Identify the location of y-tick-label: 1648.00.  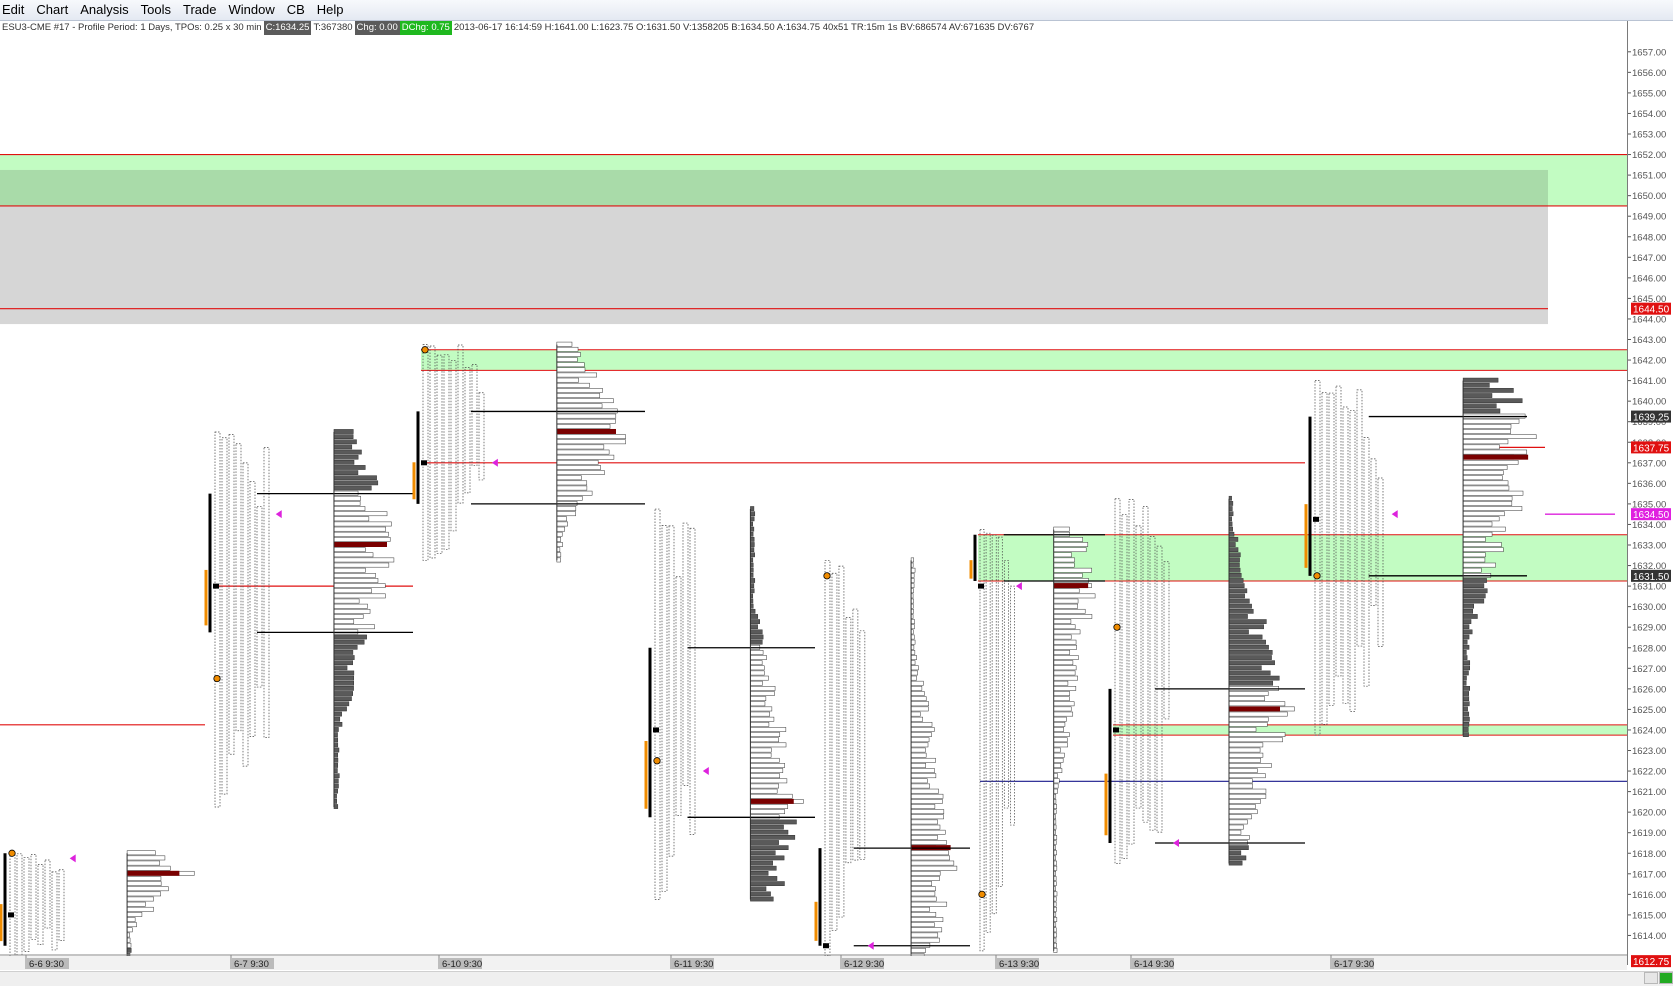
(1649, 237).